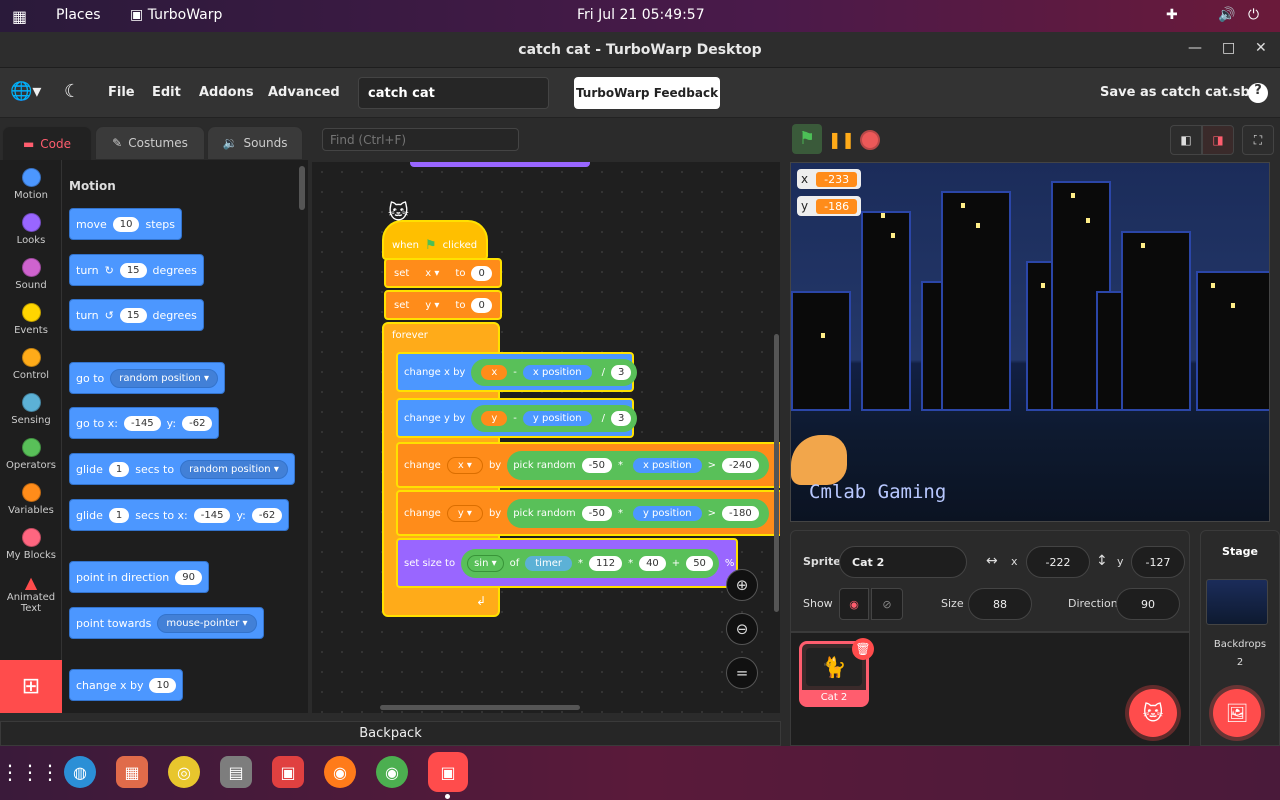 The image size is (1280, 800). What do you see at coordinates (453, 93) in the screenshot?
I see `project-title-input` at bounding box center [453, 93].